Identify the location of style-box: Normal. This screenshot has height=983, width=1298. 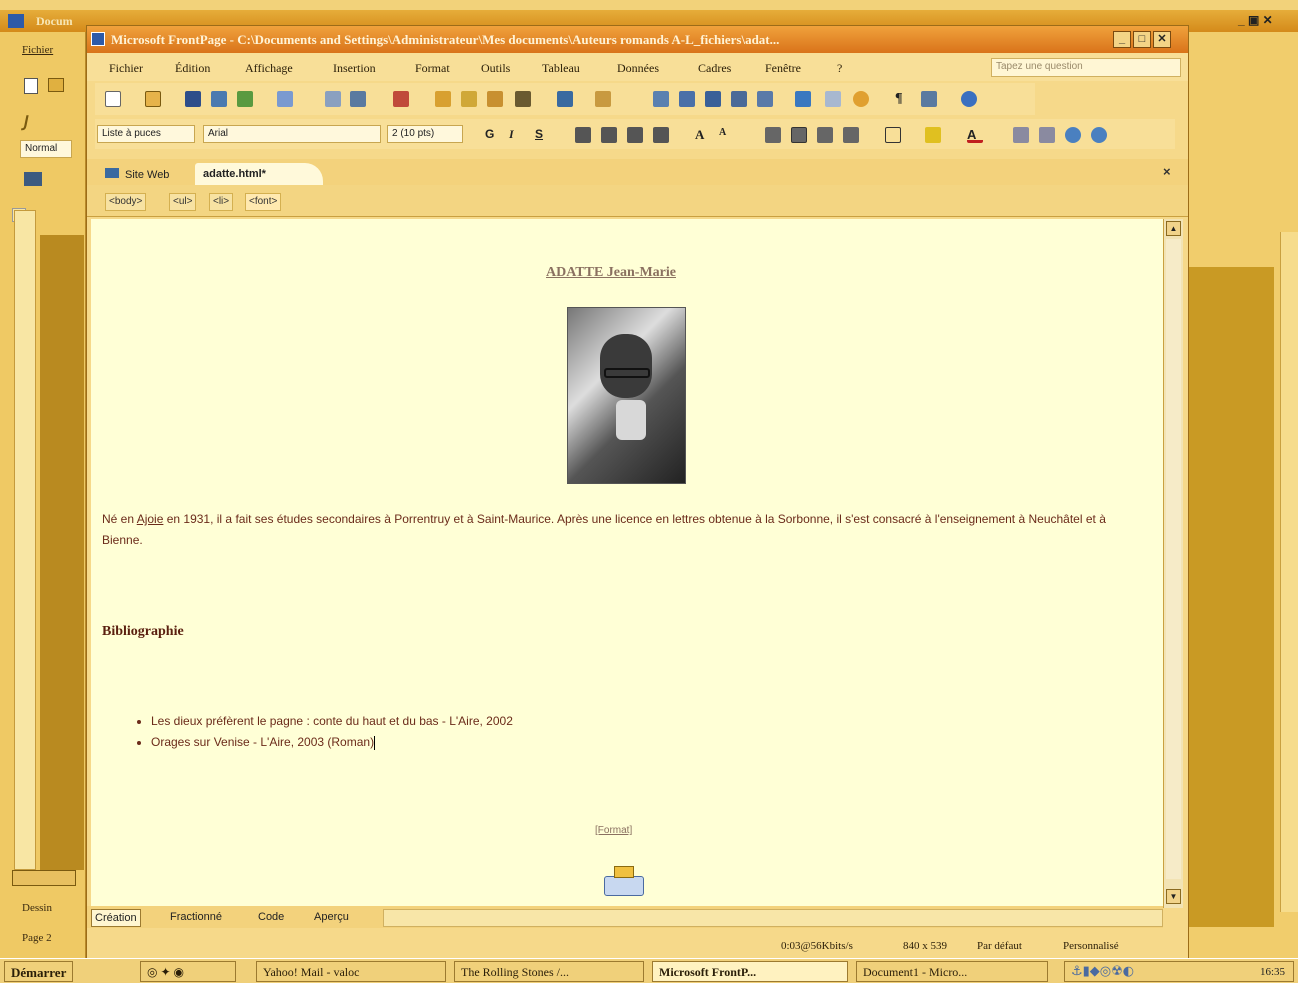
(46, 149).